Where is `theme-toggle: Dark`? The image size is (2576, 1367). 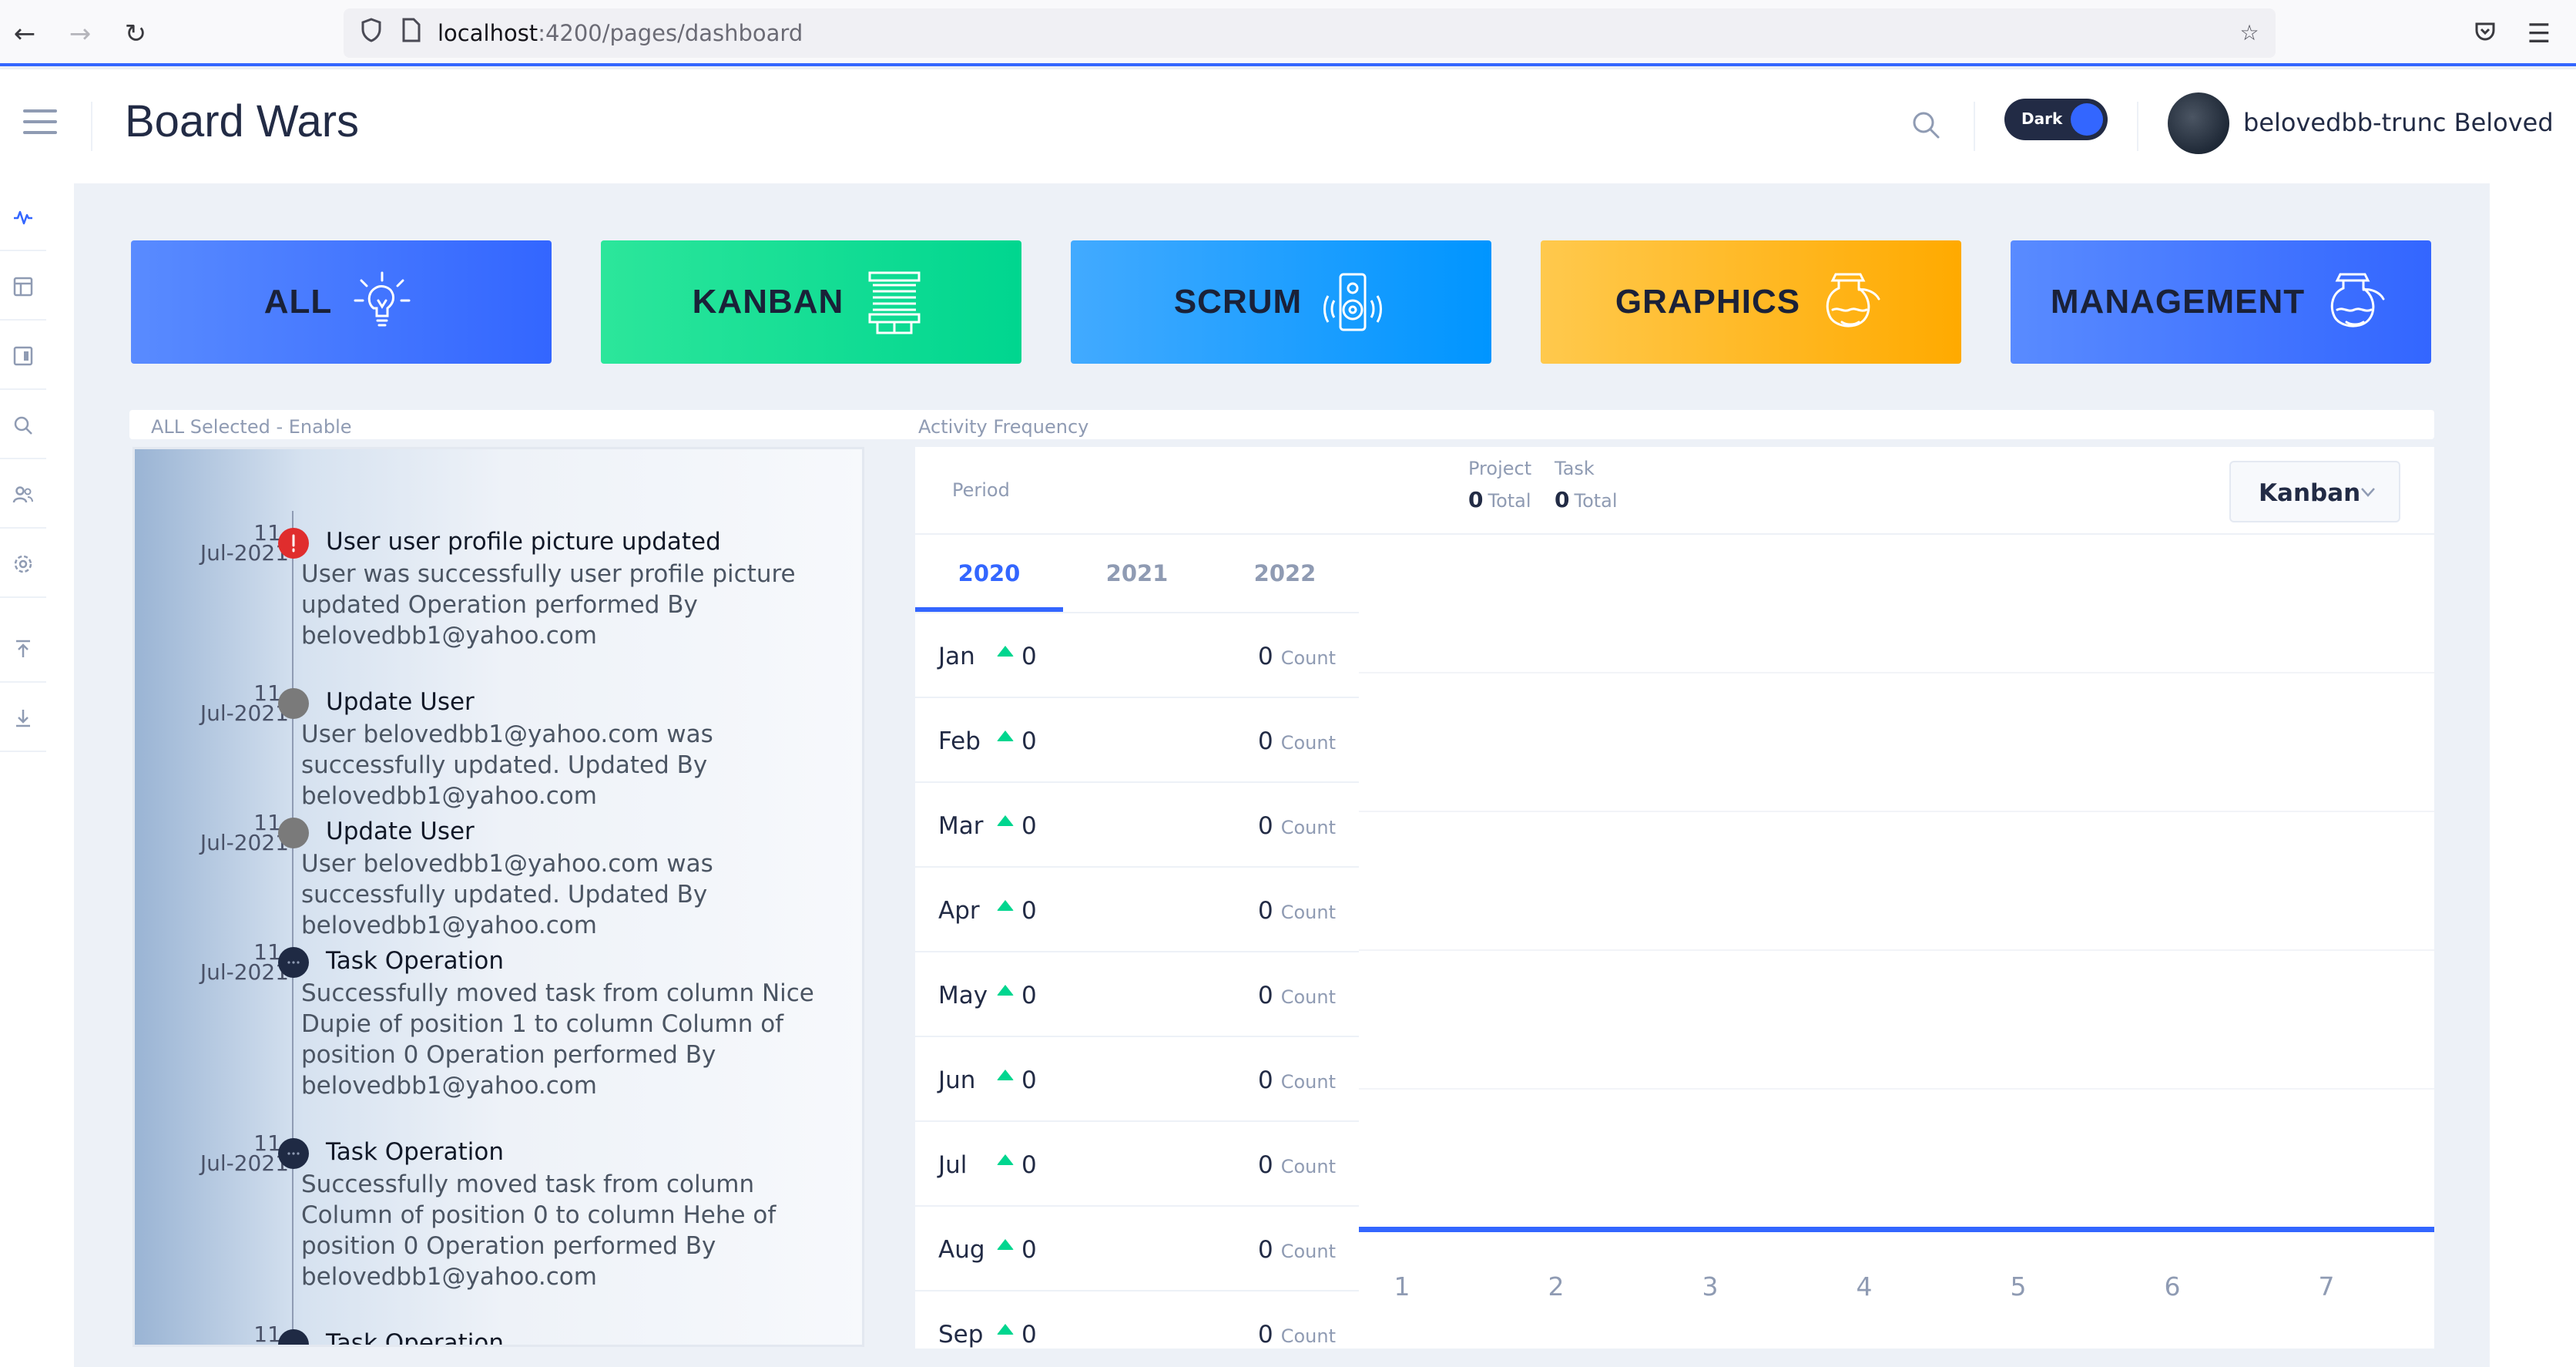 theme-toggle: Dark is located at coordinates (2056, 119).